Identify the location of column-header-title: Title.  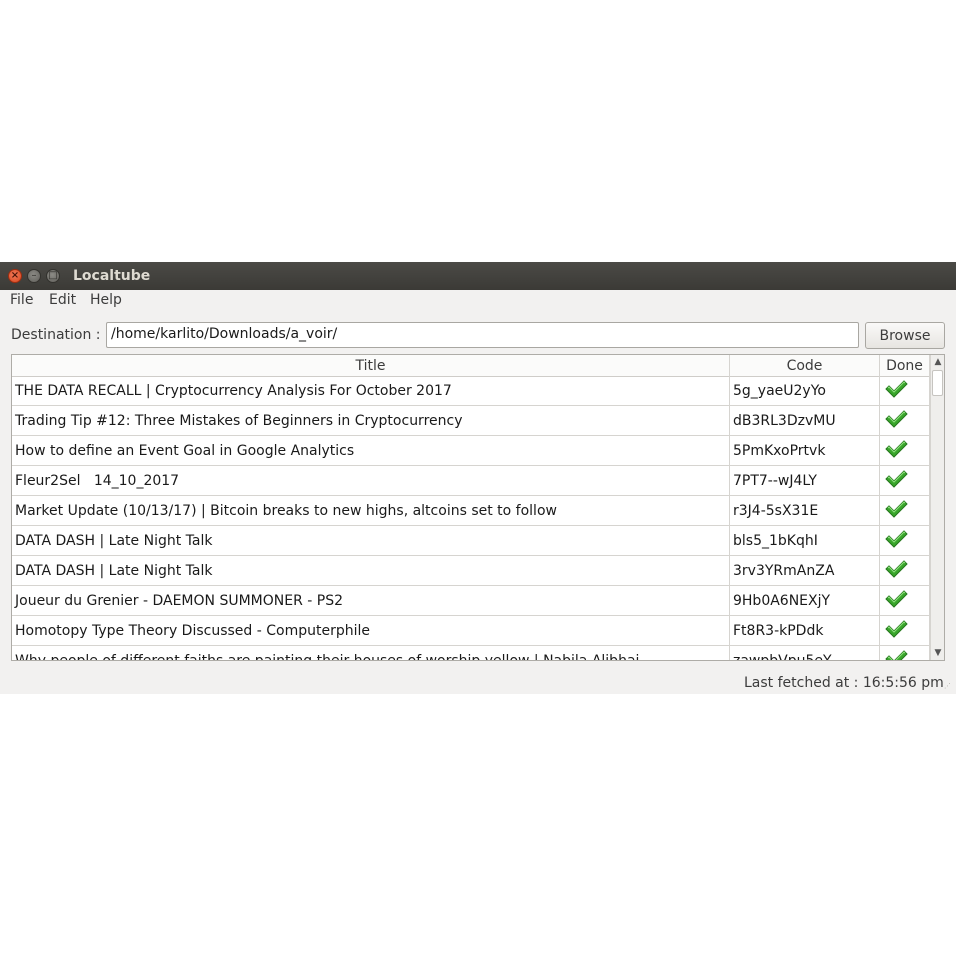
(371, 365).